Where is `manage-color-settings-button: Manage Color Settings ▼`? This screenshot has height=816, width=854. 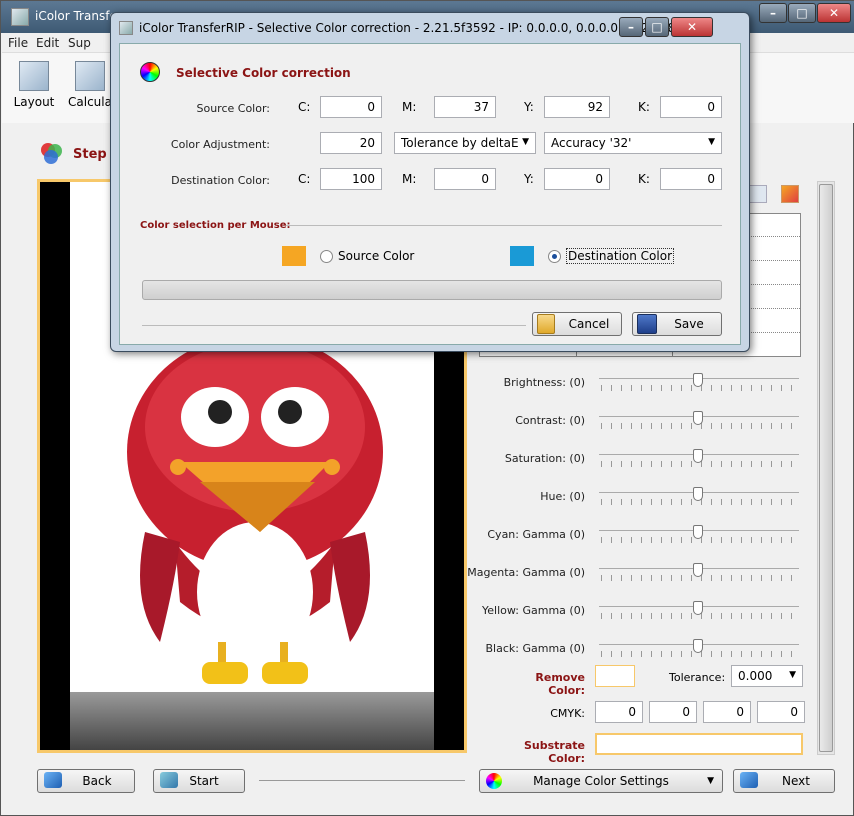 manage-color-settings-button: Manage Color Settings ▼ is located at coordinates (601, 781).